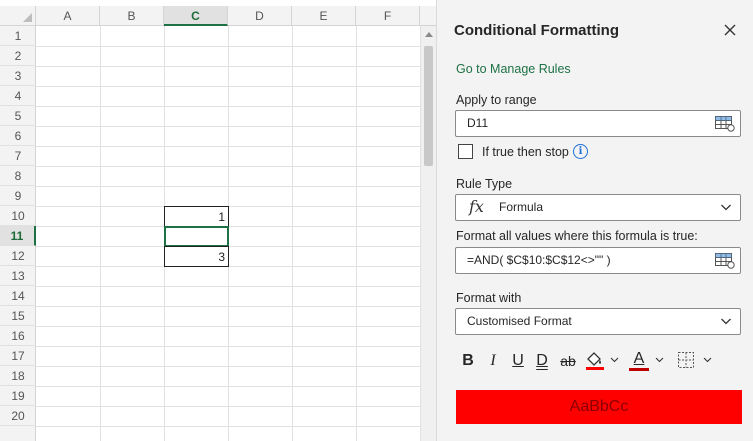  Describe the element at coordinates (196, 256) in the screenshot. I see `cell-c12: 3` at that location.